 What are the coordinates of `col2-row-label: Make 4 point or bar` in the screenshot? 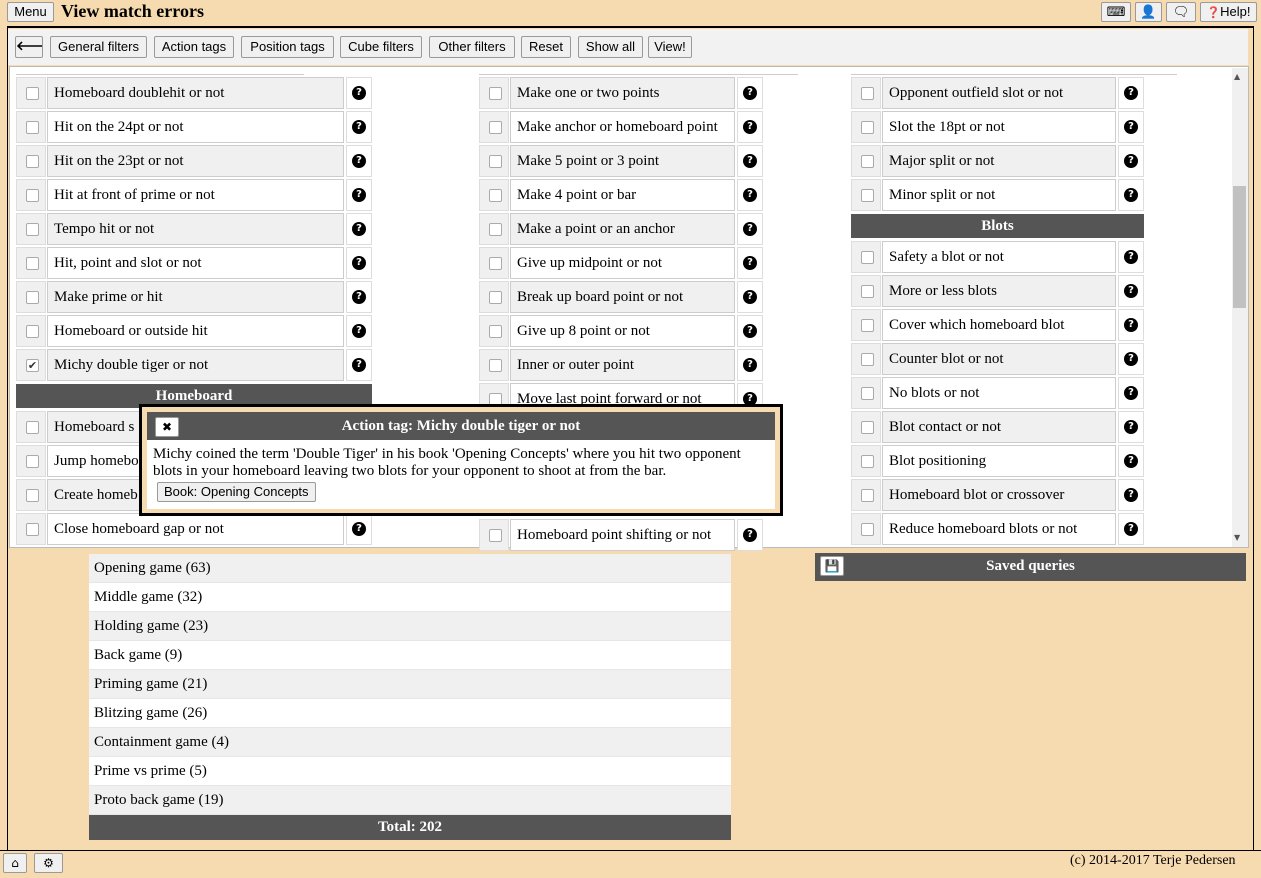 It's located at (622, 195).